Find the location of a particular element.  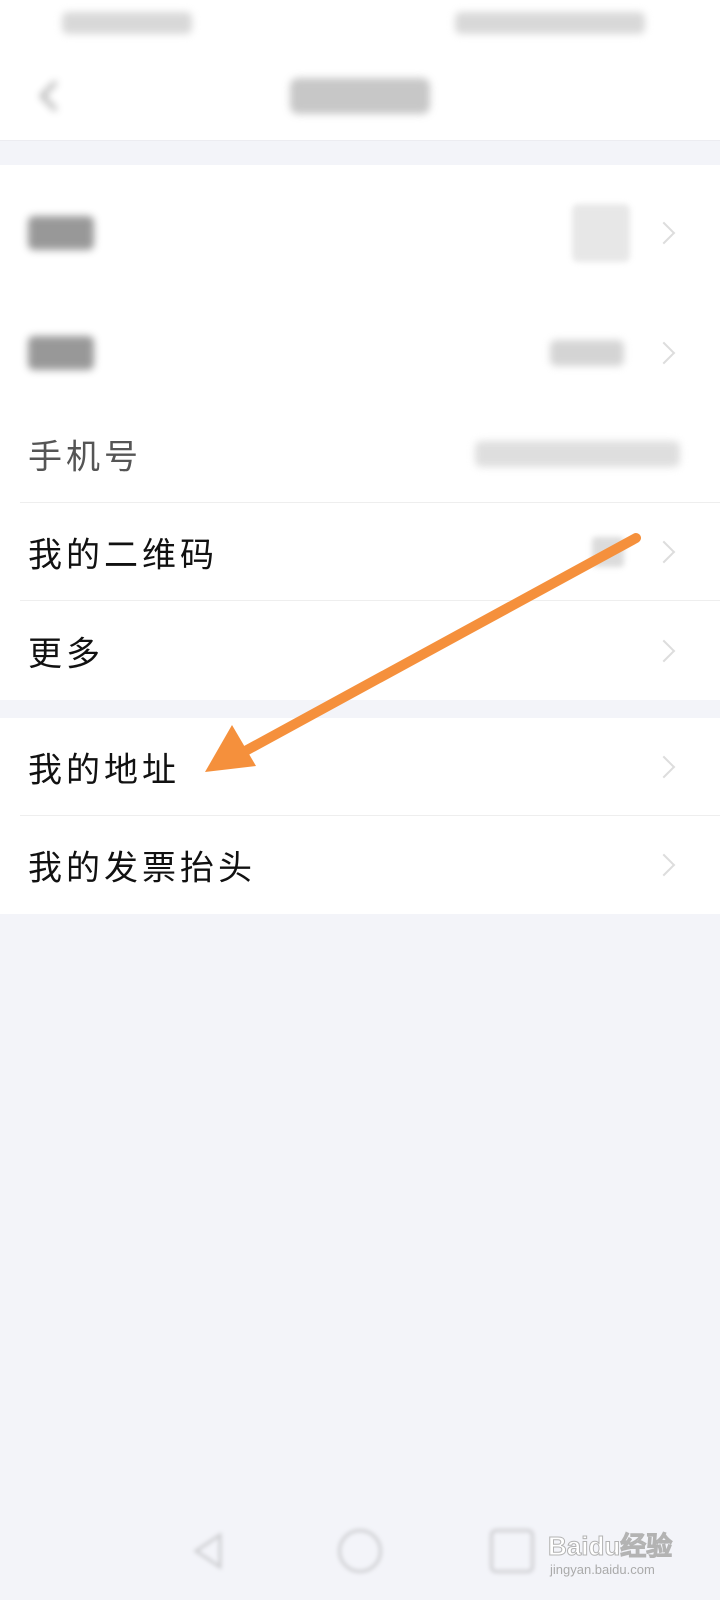

settings-row-more: 更多 is located at coordinates (360, 650).